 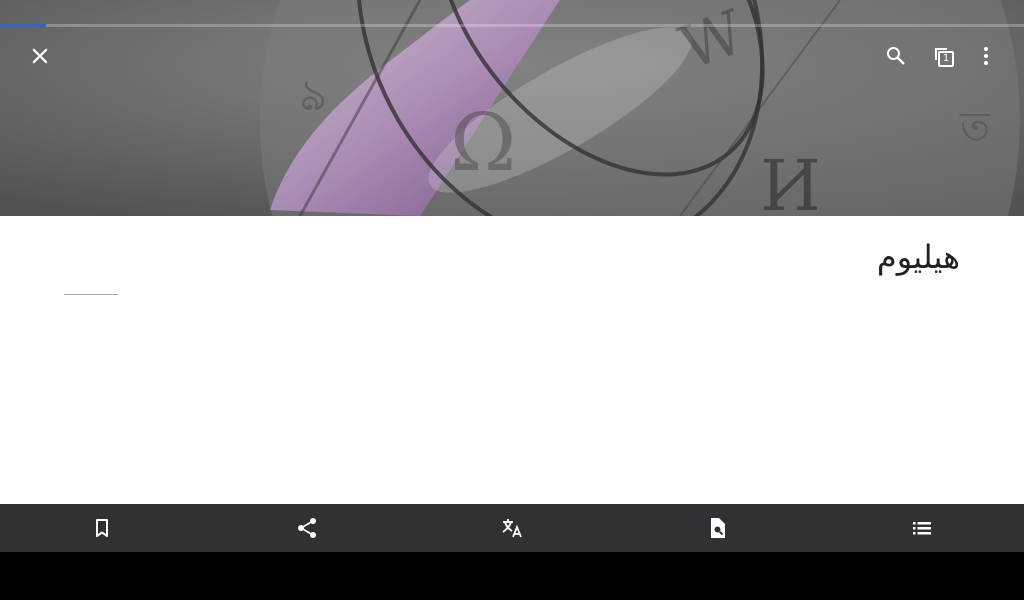 I want to click on title-divider, so click(x=91, y=294).